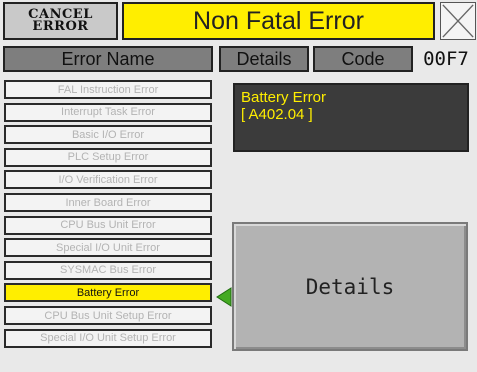  Describe the element at coordinates (108, 315) in the screenshot. I see `error-list-item: CPU Bus Unit Setup Error` at that location.